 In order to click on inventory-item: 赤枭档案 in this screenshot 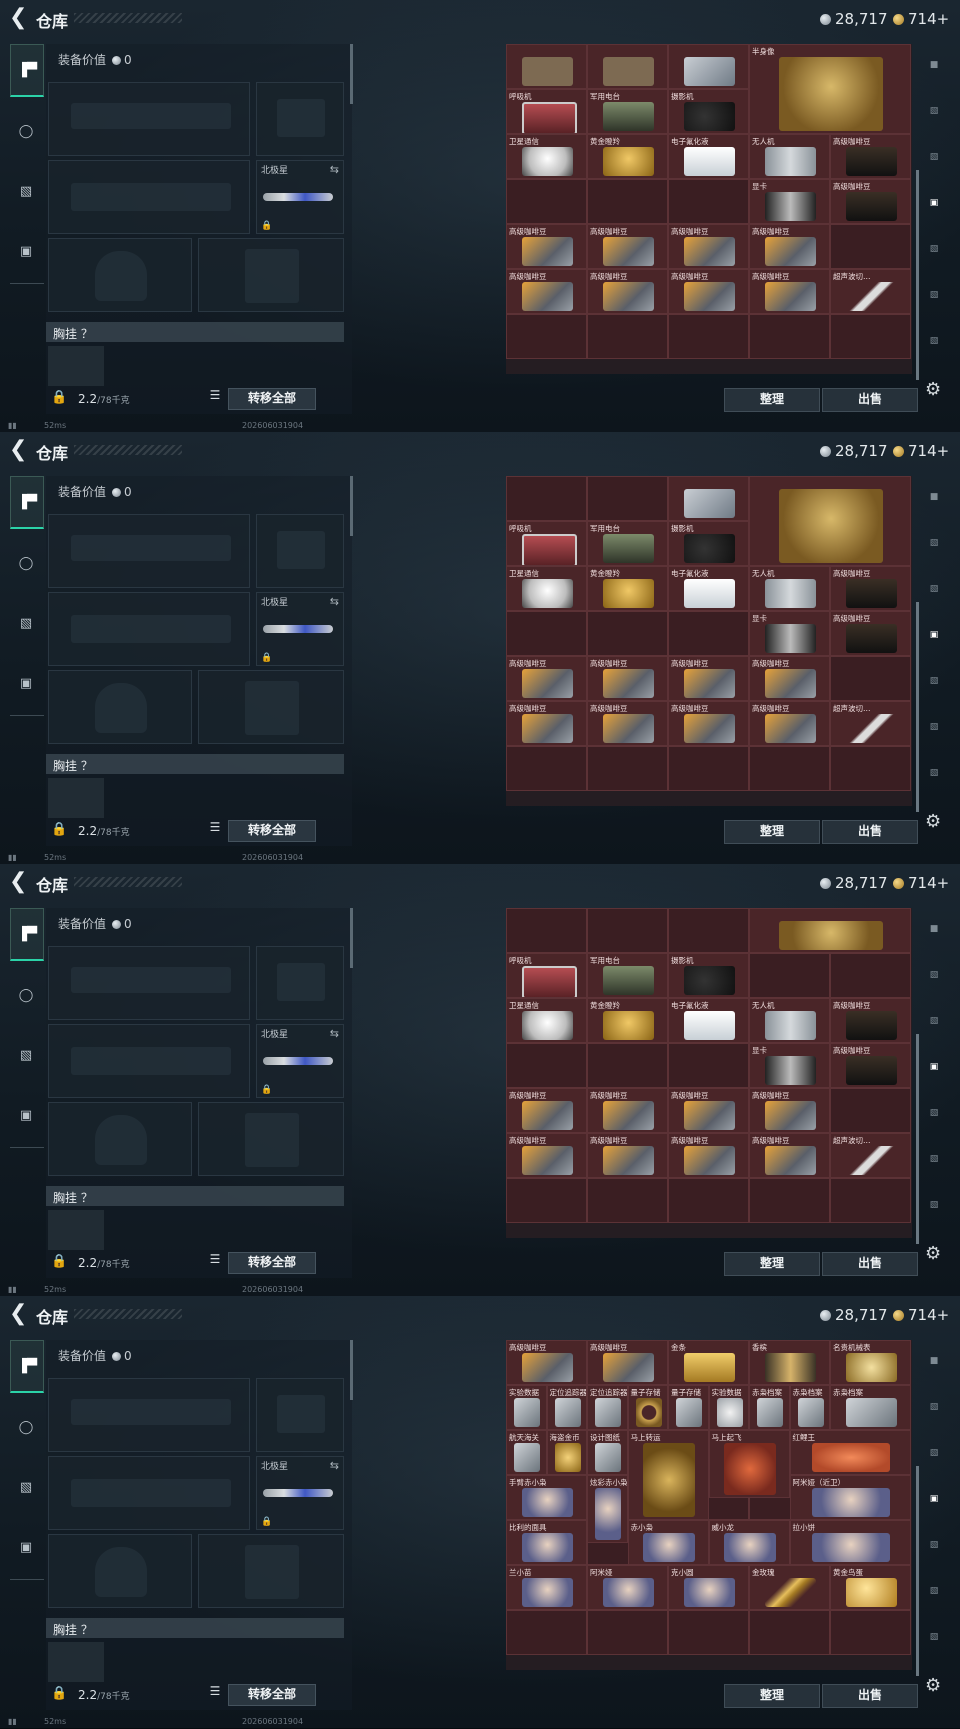, I will do `click(809, 1407)`.